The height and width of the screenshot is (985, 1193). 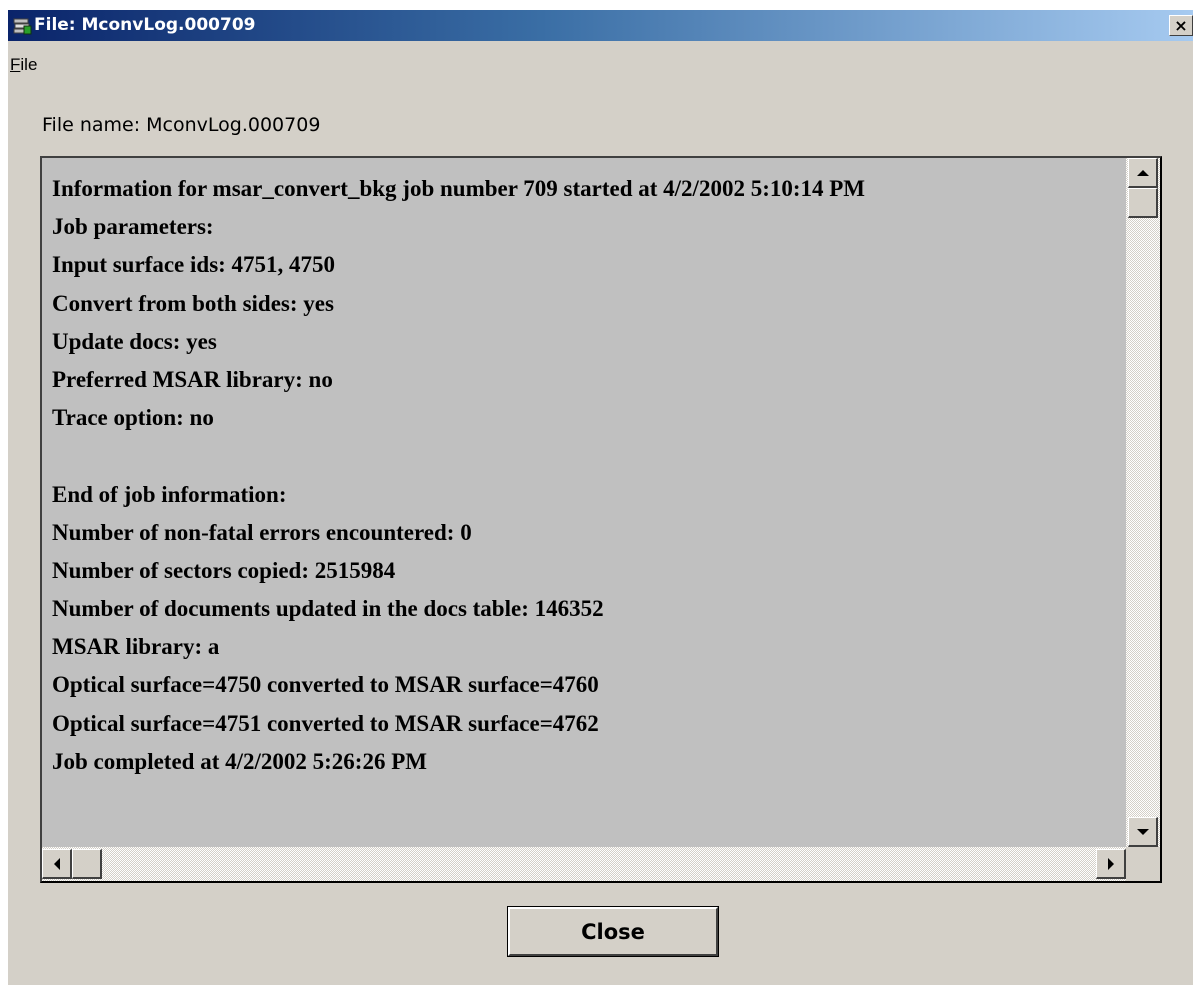 What do you see at coordinates (1143, 203) in the screenshot?
I see `vertical-scroll-thumb` at bounding box center [1143, 203].